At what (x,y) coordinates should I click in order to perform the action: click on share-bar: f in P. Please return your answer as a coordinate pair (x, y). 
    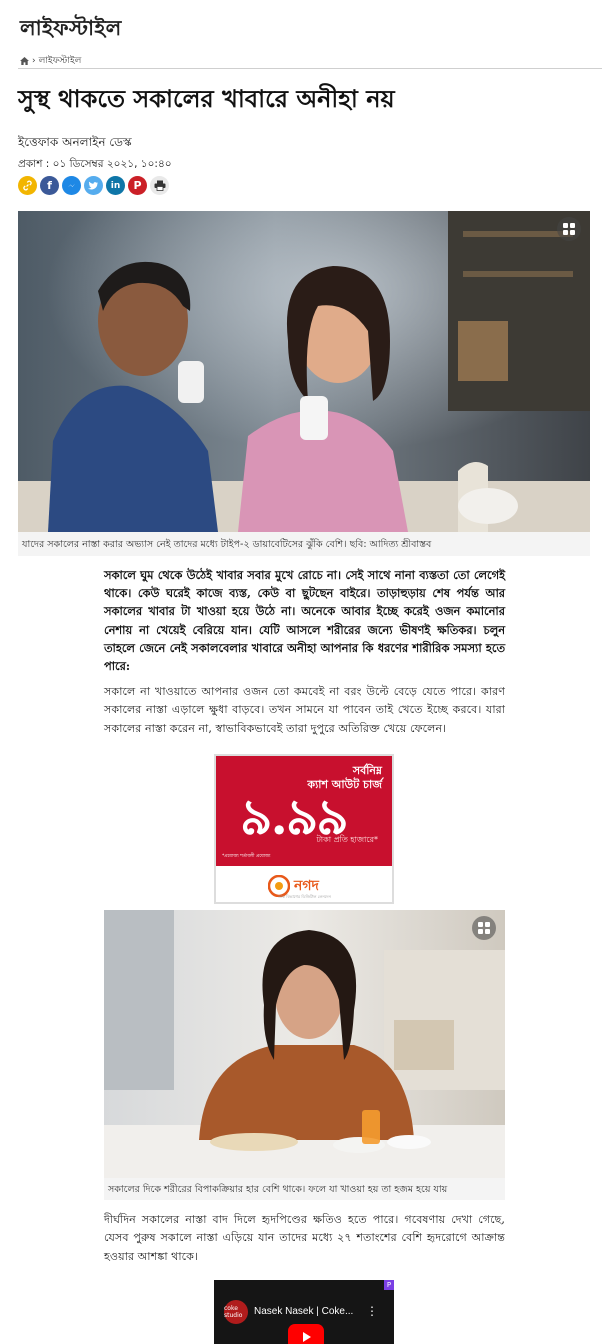
    Looking at the image, I should click on (93, 185).